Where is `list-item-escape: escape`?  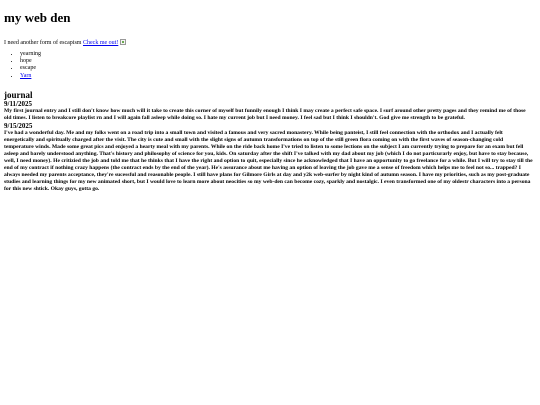
list-item-escape: escape is located at coordinates (278, 68).